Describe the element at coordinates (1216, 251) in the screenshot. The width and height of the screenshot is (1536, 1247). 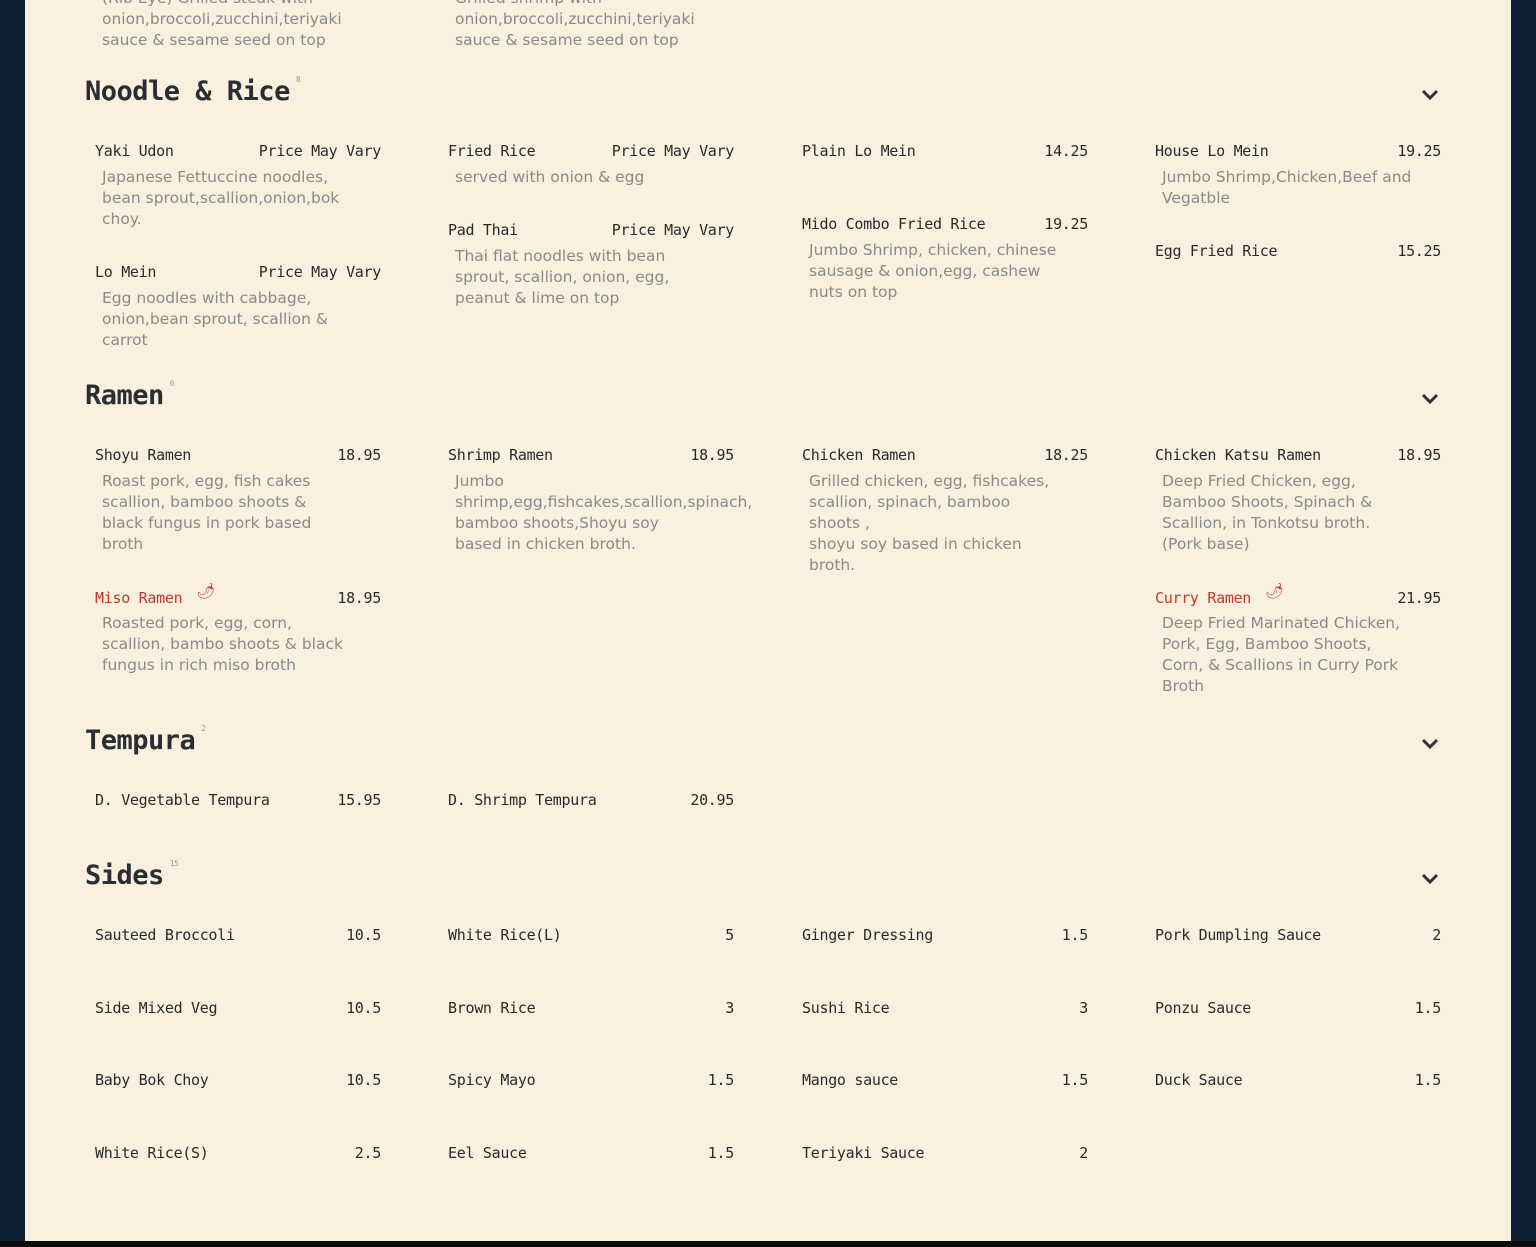
I see `item-name: Egg Fried Rice` at that location.